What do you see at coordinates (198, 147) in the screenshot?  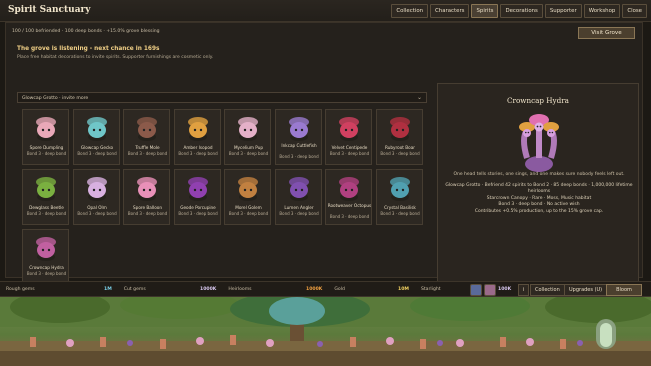 I see `spirit-name: Amber Isopod` at bounding box center [198, 147].